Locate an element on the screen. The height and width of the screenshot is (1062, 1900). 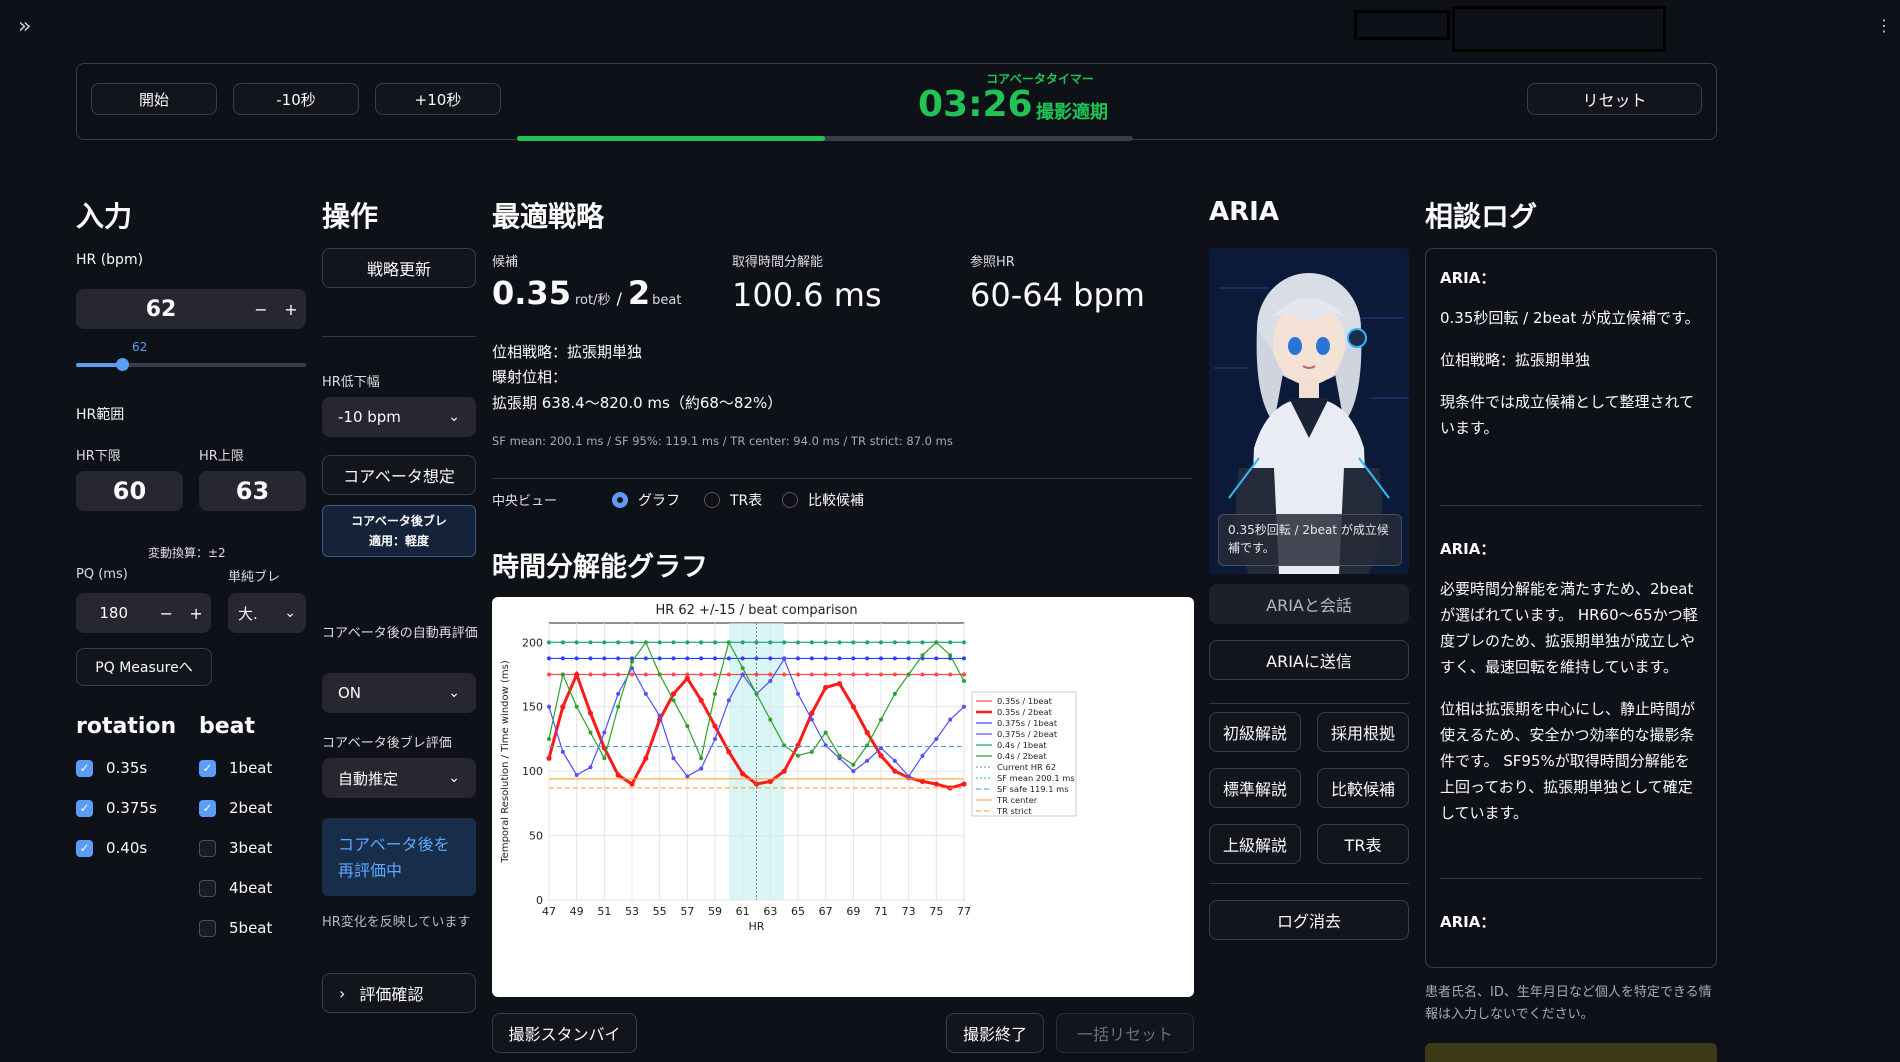
aria-explain-button: TR表 is located at coordinates (1363, 844).